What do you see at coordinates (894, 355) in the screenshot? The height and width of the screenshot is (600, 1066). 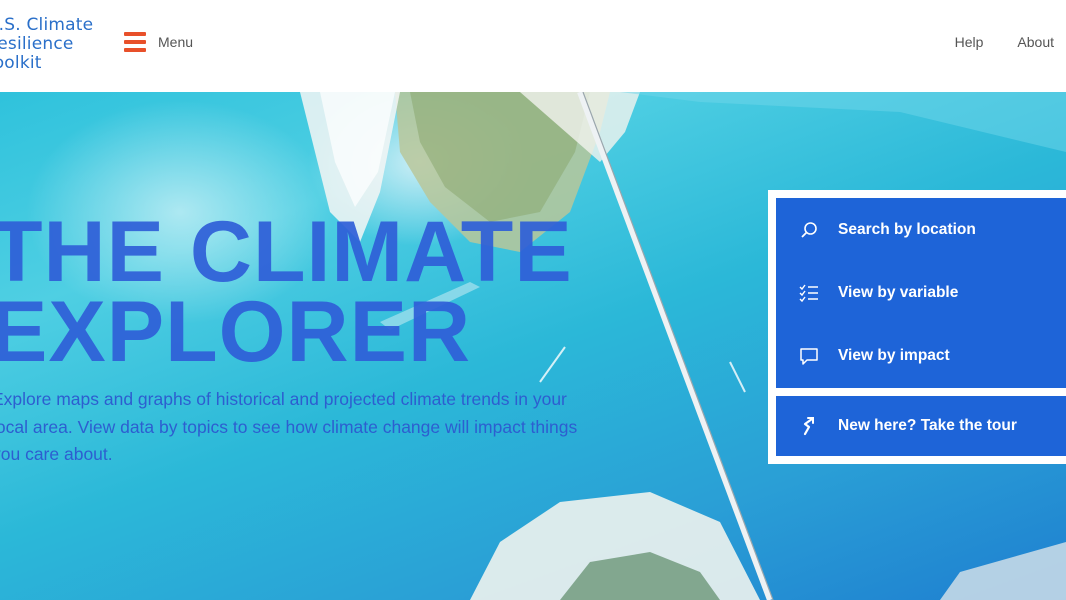 I see `view-by-impact-label: View by impact` at bounding box center [894, 355].